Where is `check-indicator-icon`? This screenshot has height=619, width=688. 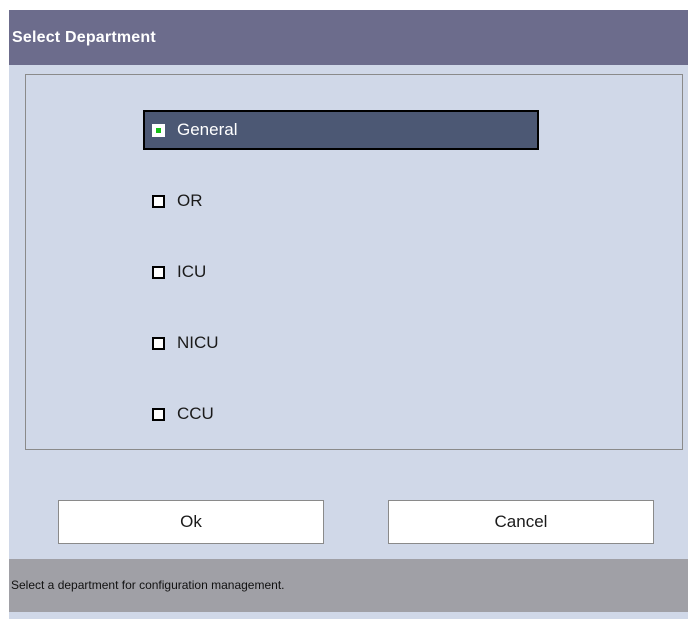 check-indicator-icon is located at coordinates (158, 130).